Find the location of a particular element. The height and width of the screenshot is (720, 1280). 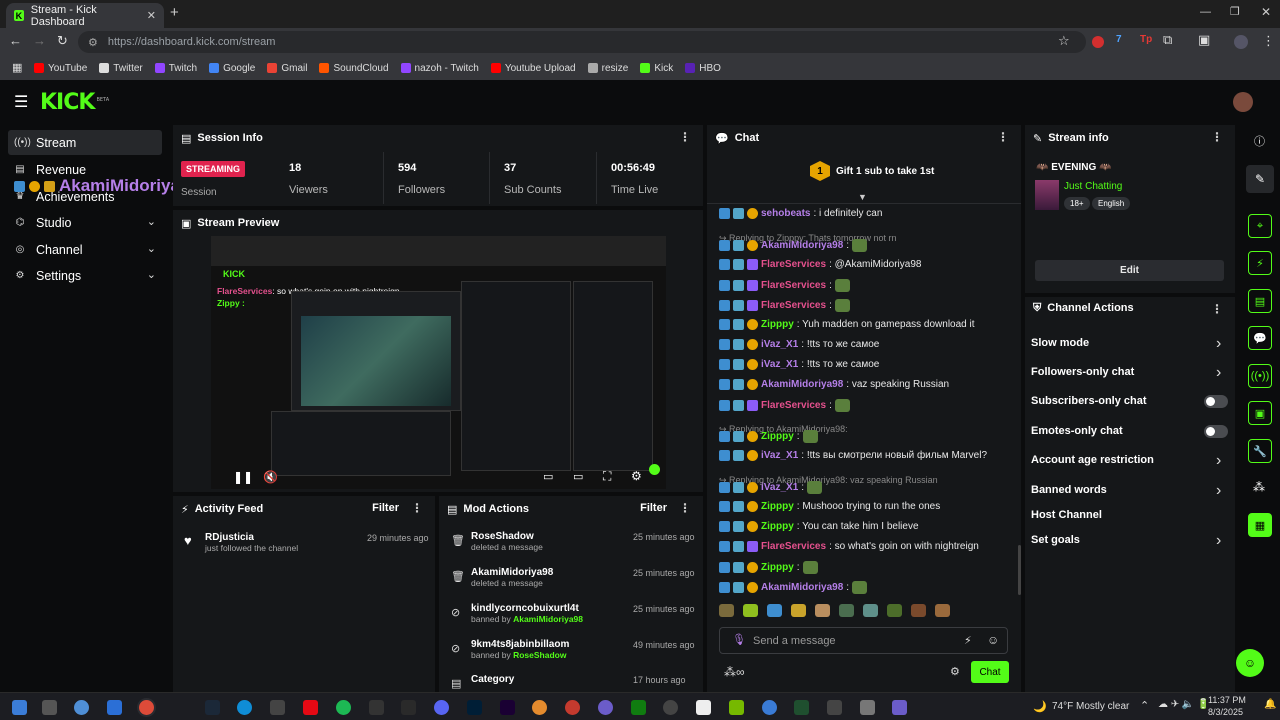

tag-badge: 18+ is located at coordinates (1077, 203).